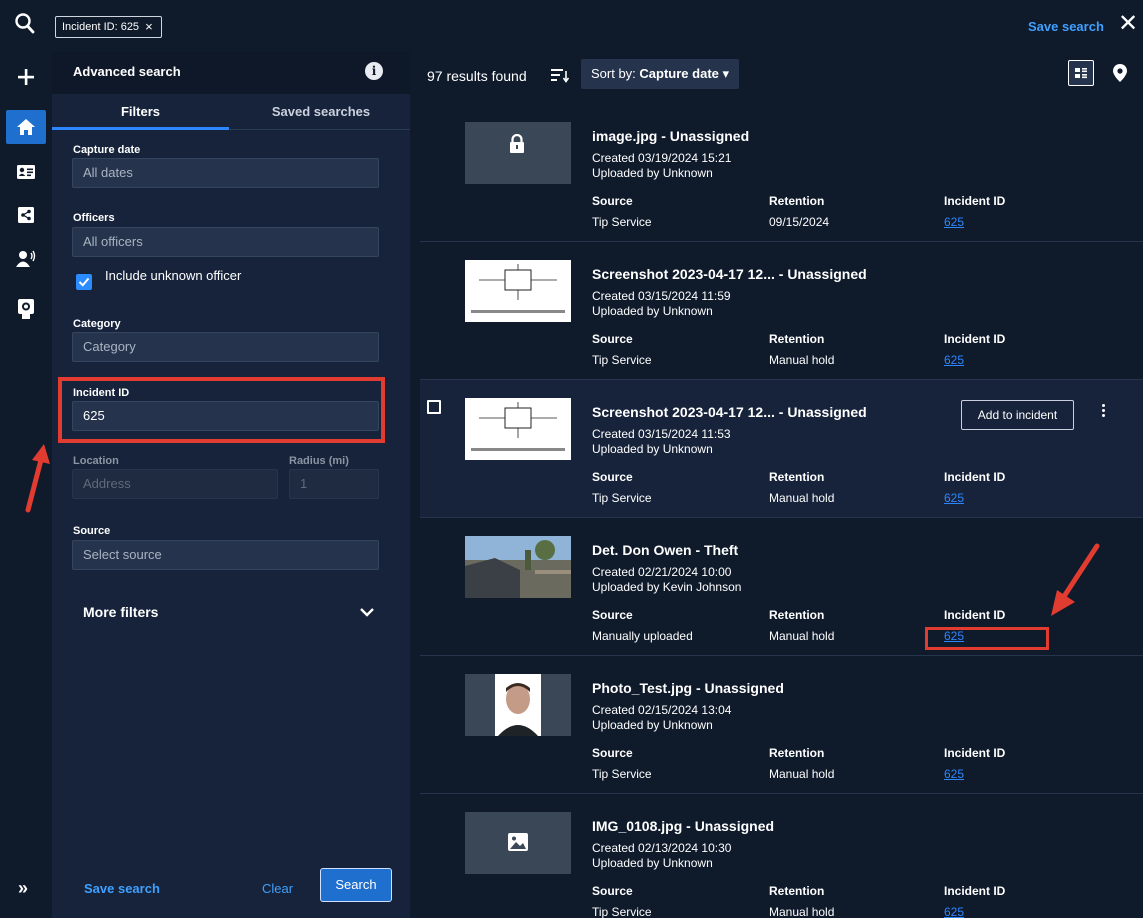 The image size is (1143, 918). What do you see at coordinates (518, 567) in the screenshot?
I see `car-photo-thumbnail` at bounding box center [518, 567].